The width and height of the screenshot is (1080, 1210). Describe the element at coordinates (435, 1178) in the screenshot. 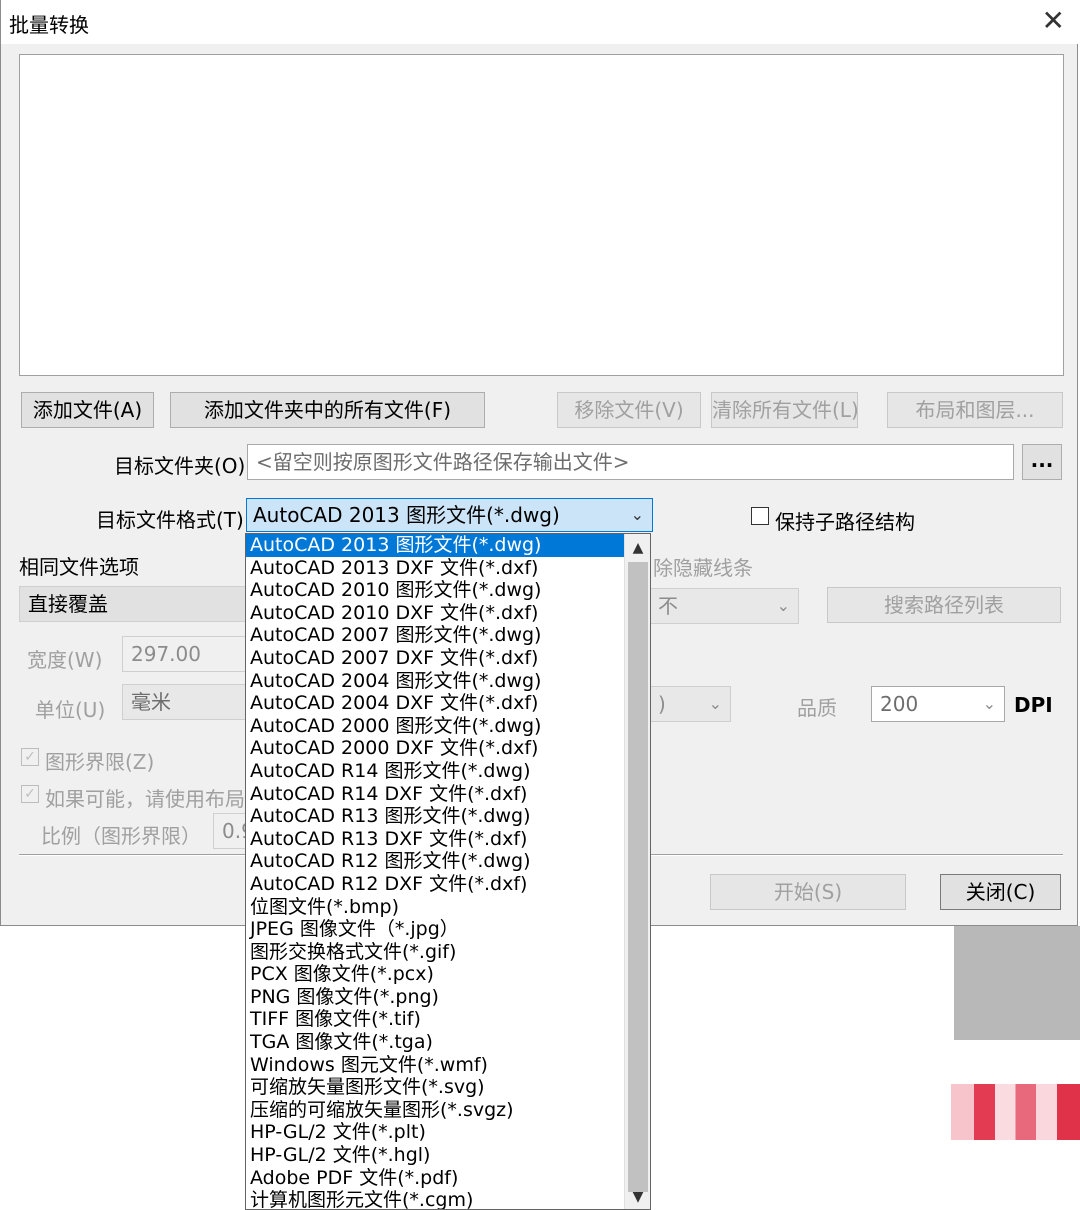

I see `format-option: Adobe PDF 文件(*.pdf)` at that location.